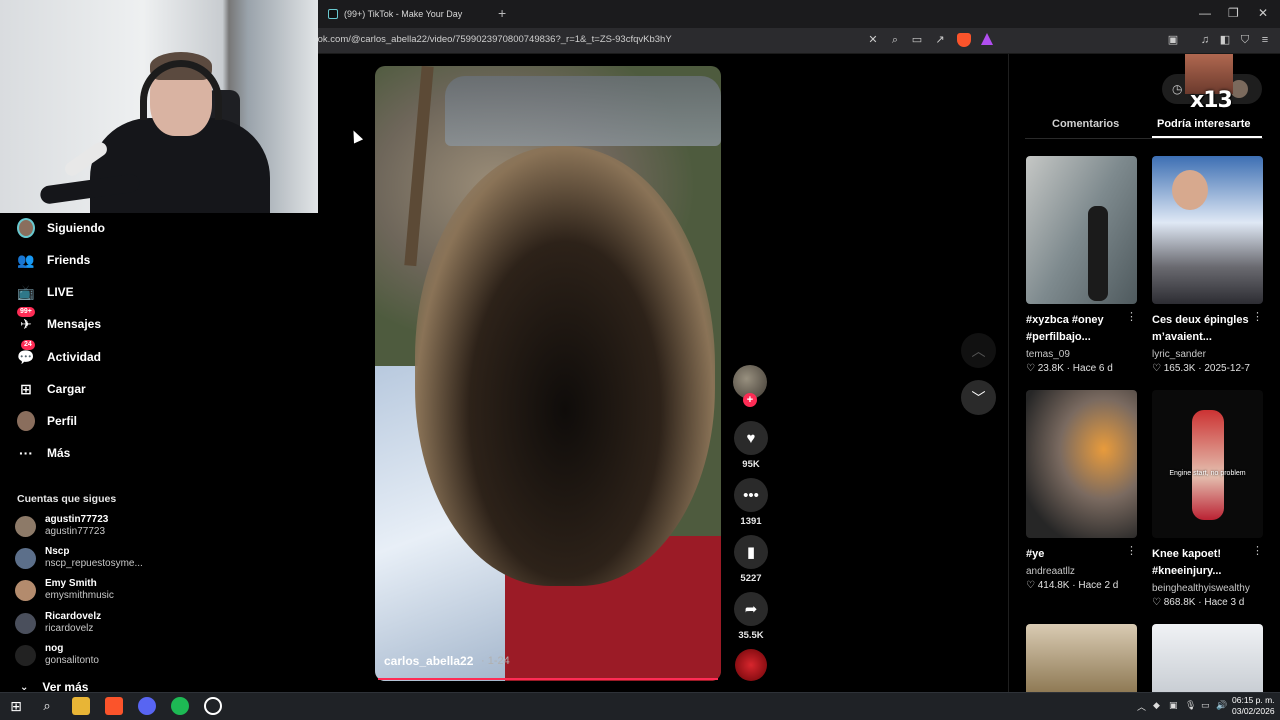 The width and height of the screenshot is (1280, 720). What do you see at coordinates (502, 13) in the screenshot?
I see `new-tab-button: +` at bounding box center [502, 13].